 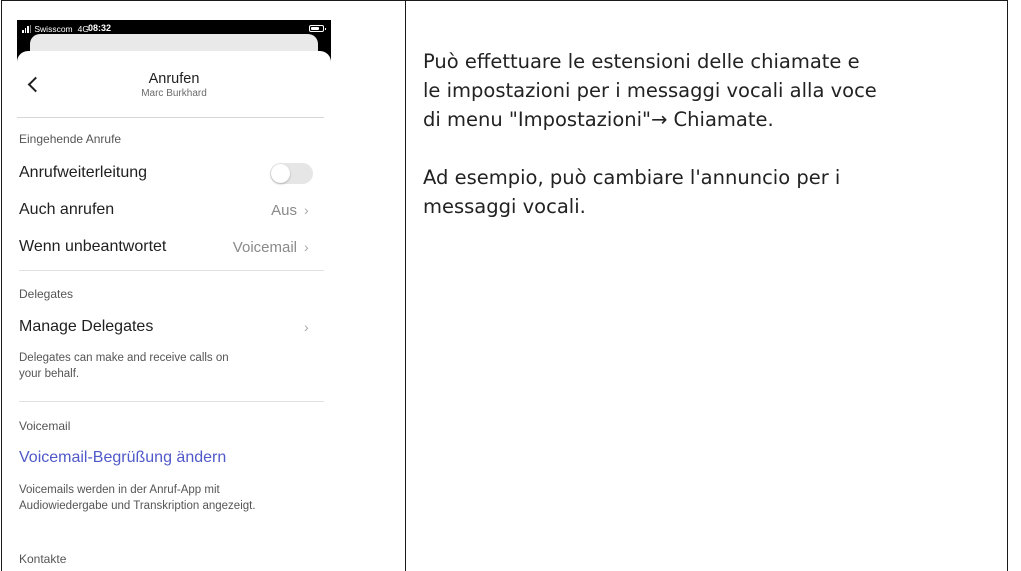 I want to click on manage-delegates-label: Manage Delegates, so click(x=86, y=326).